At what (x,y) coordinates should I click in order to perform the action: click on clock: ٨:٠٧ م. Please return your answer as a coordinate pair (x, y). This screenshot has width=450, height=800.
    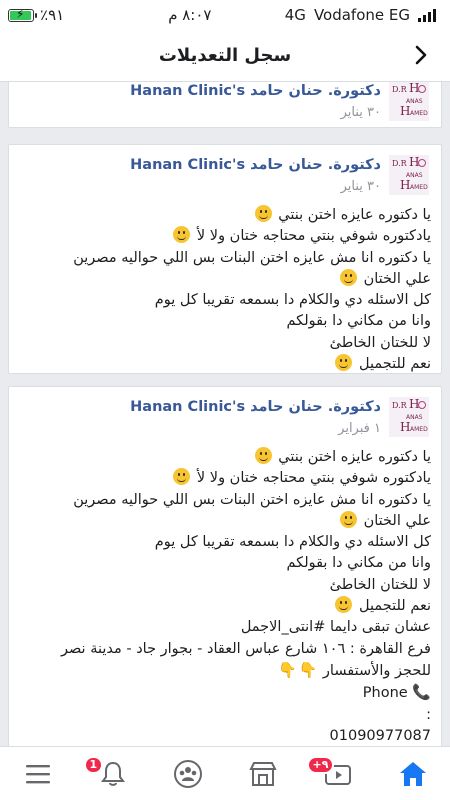
    Looking at the image, I should click on (190, 15).